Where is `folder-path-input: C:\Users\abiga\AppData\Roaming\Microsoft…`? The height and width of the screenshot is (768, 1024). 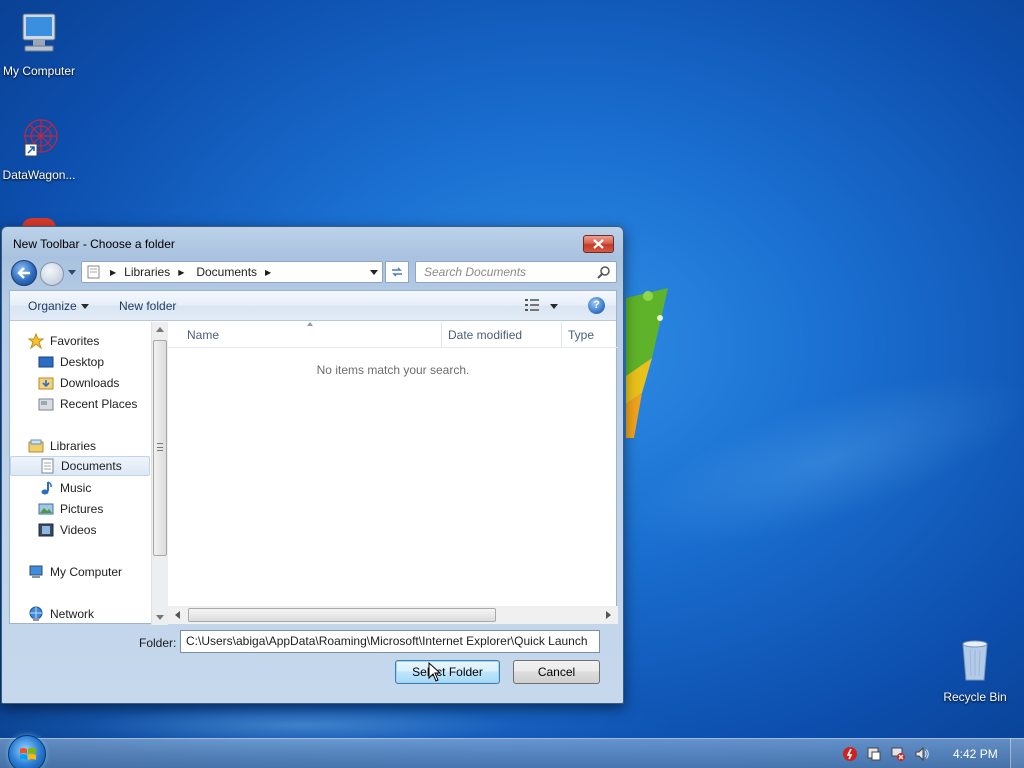 folder-path-input: C:\Users\abiga\AppData\Roaming\Microsoft… is located at coordinates (390, 641).